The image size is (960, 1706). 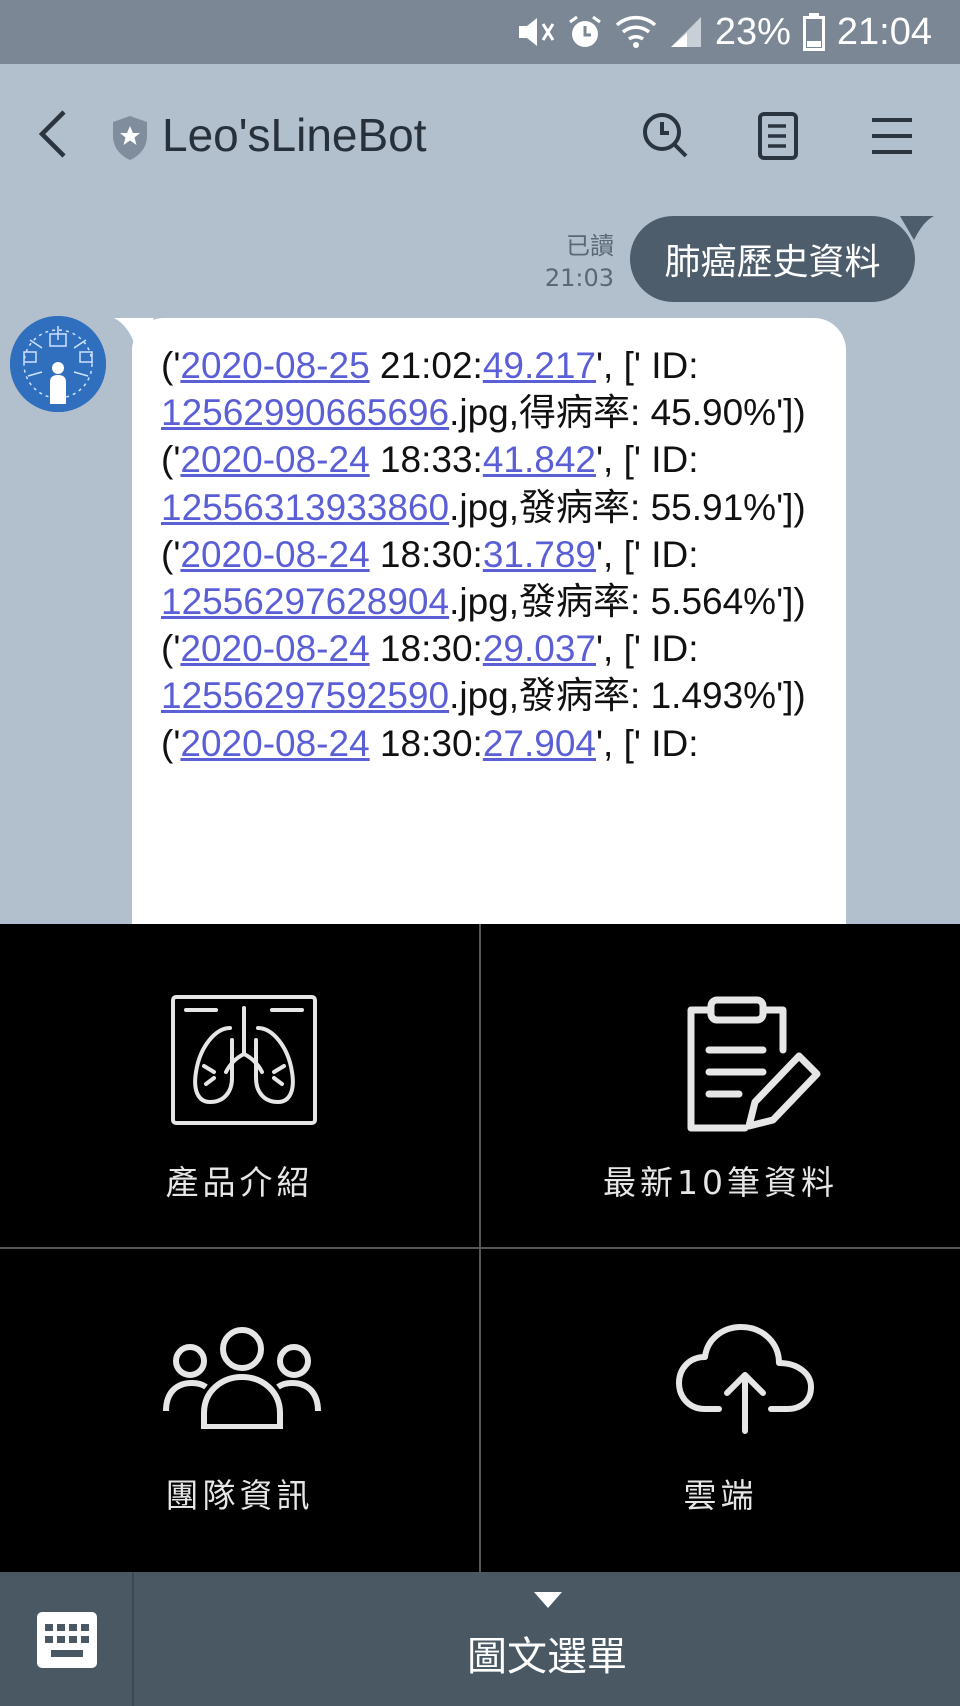 What do you see at coordinates (550, 413) in the screenshot?
I see `rate-label: .jpg,得病率:` at bounding box center [550, 413].